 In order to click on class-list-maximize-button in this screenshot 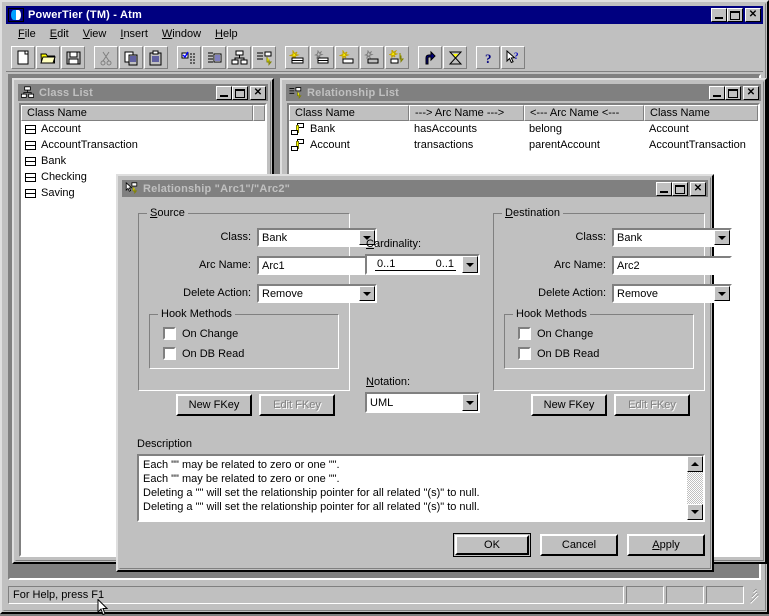, I will do `click(240, 92)`.